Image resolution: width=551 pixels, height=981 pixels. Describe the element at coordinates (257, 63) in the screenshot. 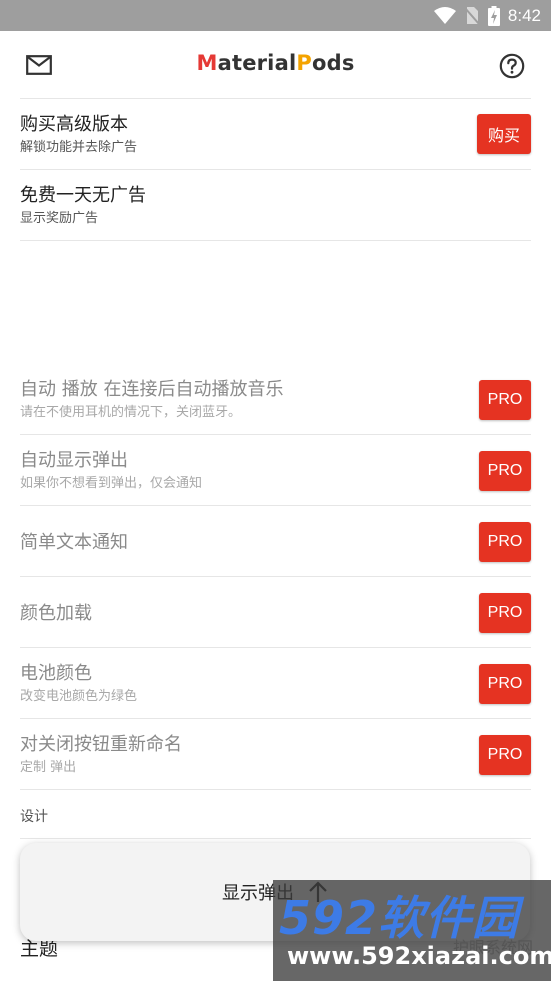

I see `app-title-mid: aterial` at that location.